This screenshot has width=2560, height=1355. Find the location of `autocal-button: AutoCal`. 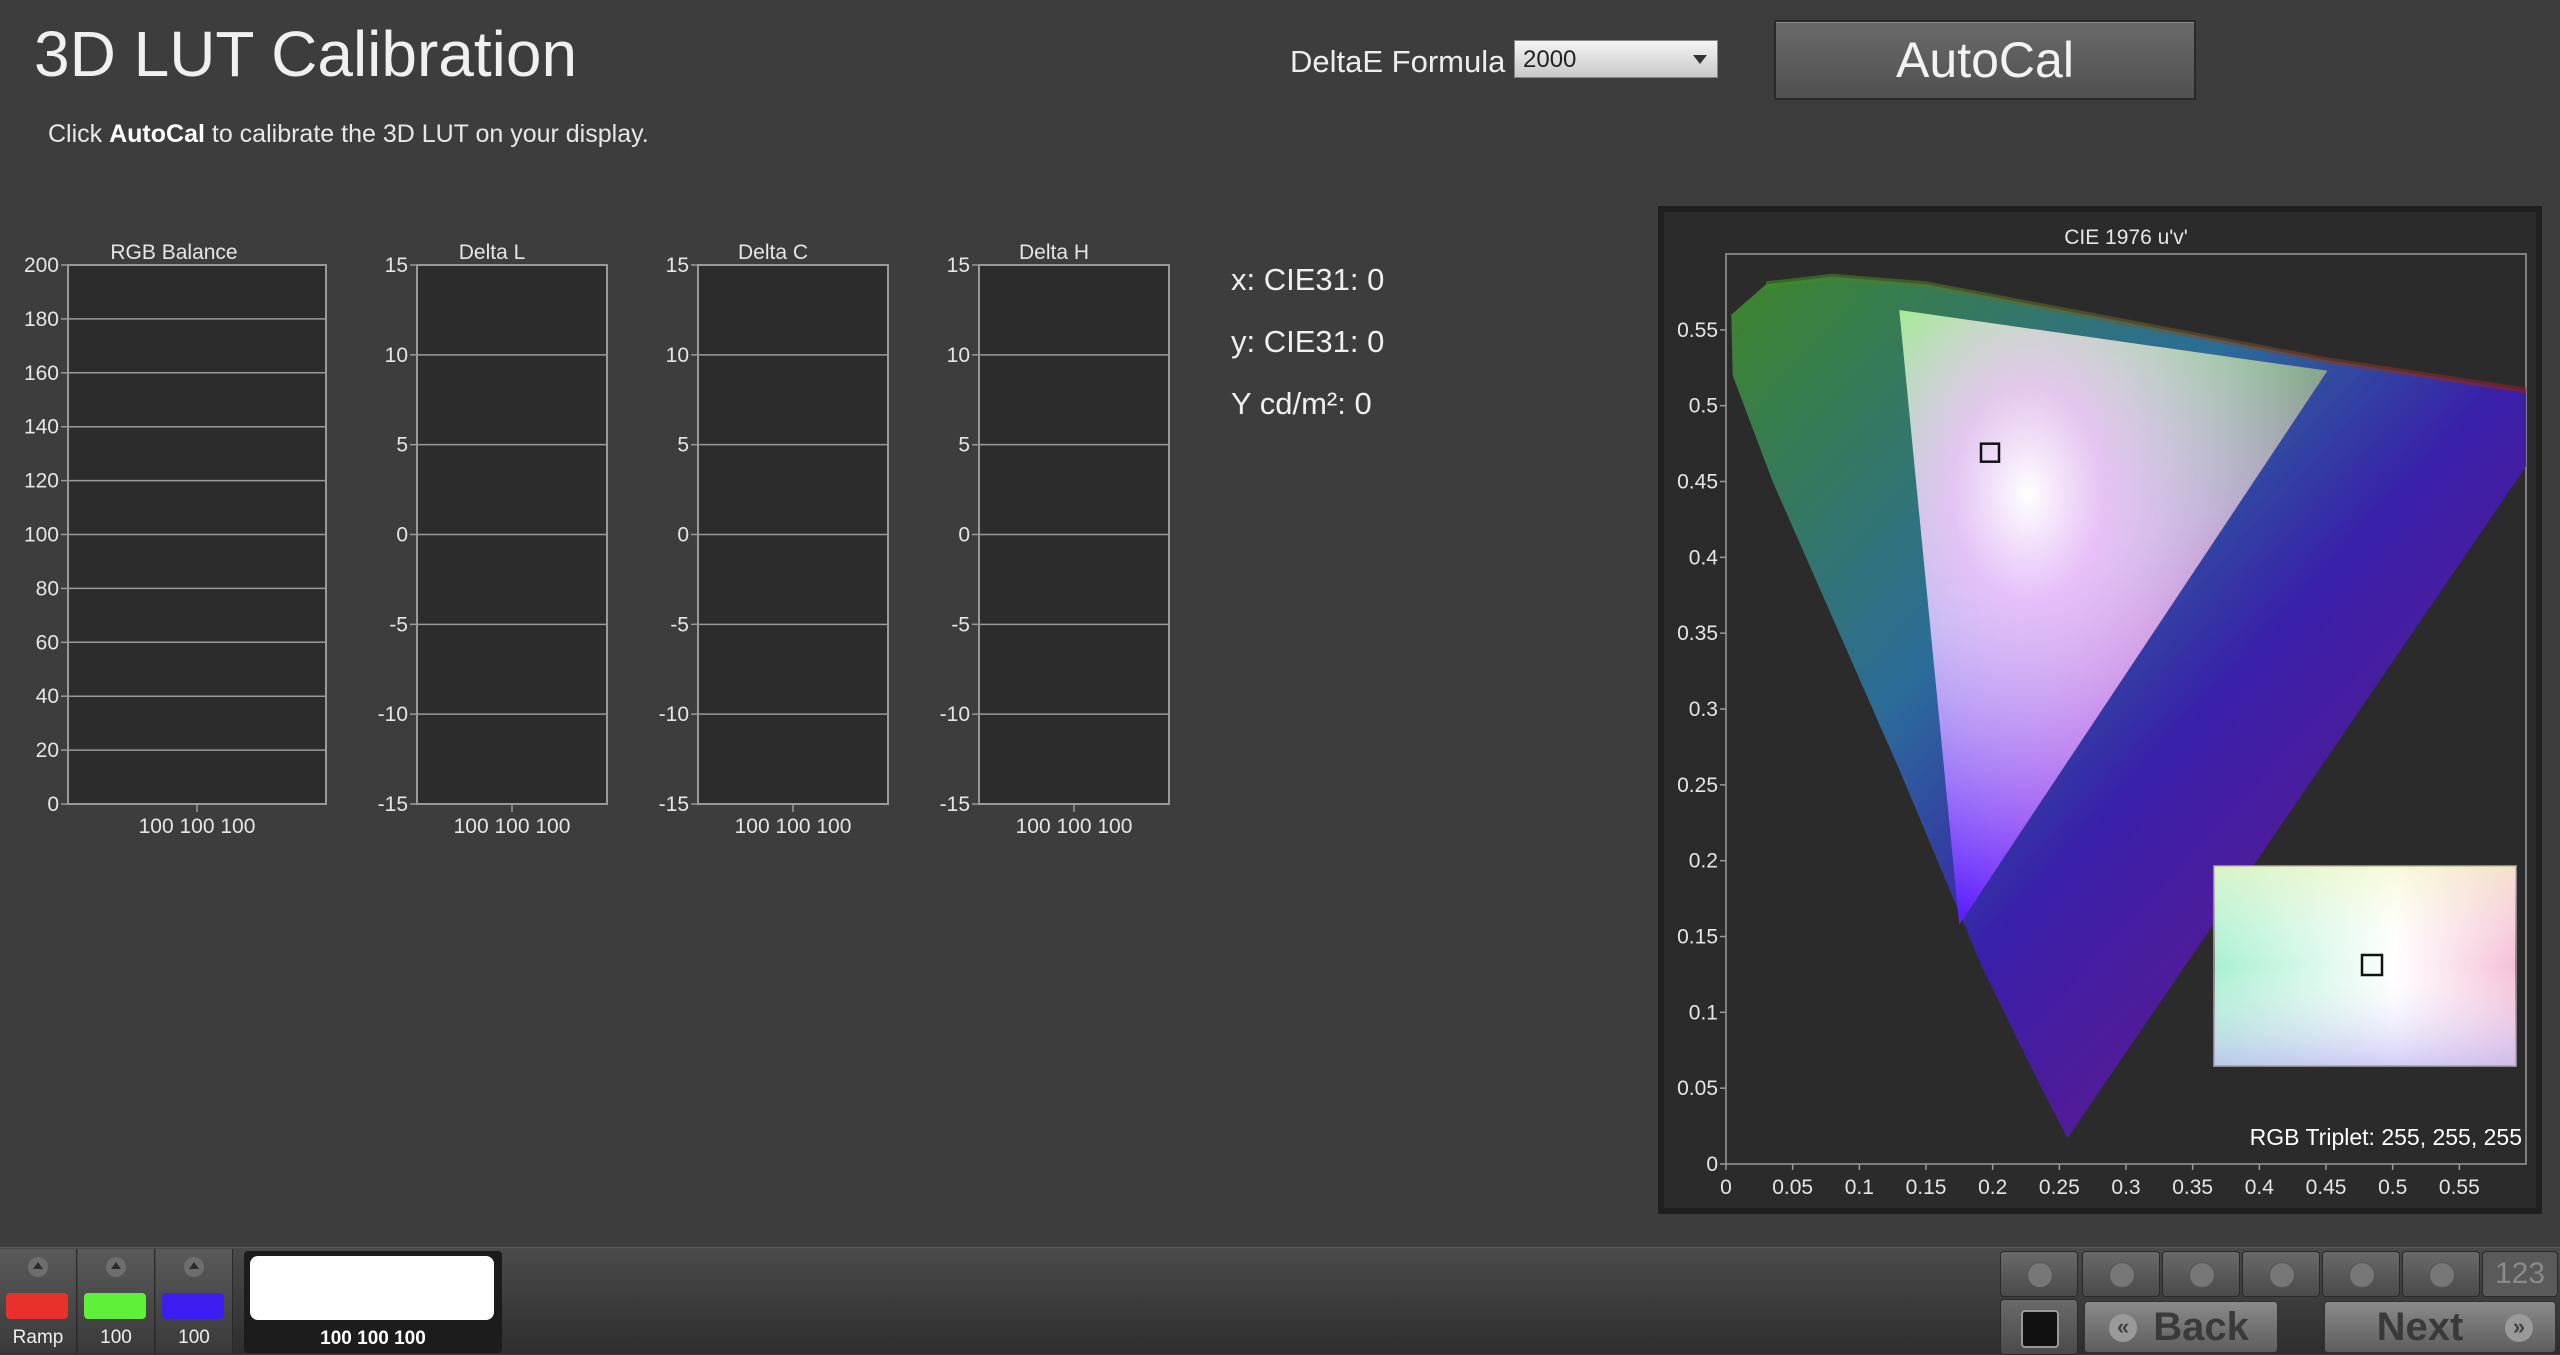

autocal-button: AutoCal is located at coordinates (1985, 60).